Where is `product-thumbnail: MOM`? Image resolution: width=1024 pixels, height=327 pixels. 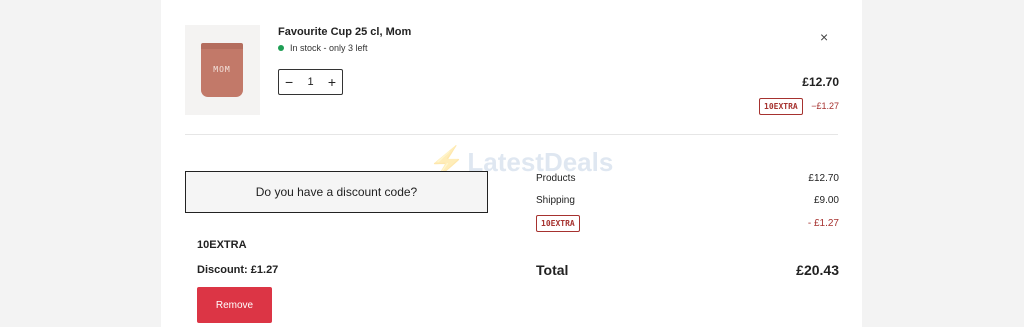 product-thumbnail: MOM is located at coordinates (222, 70).